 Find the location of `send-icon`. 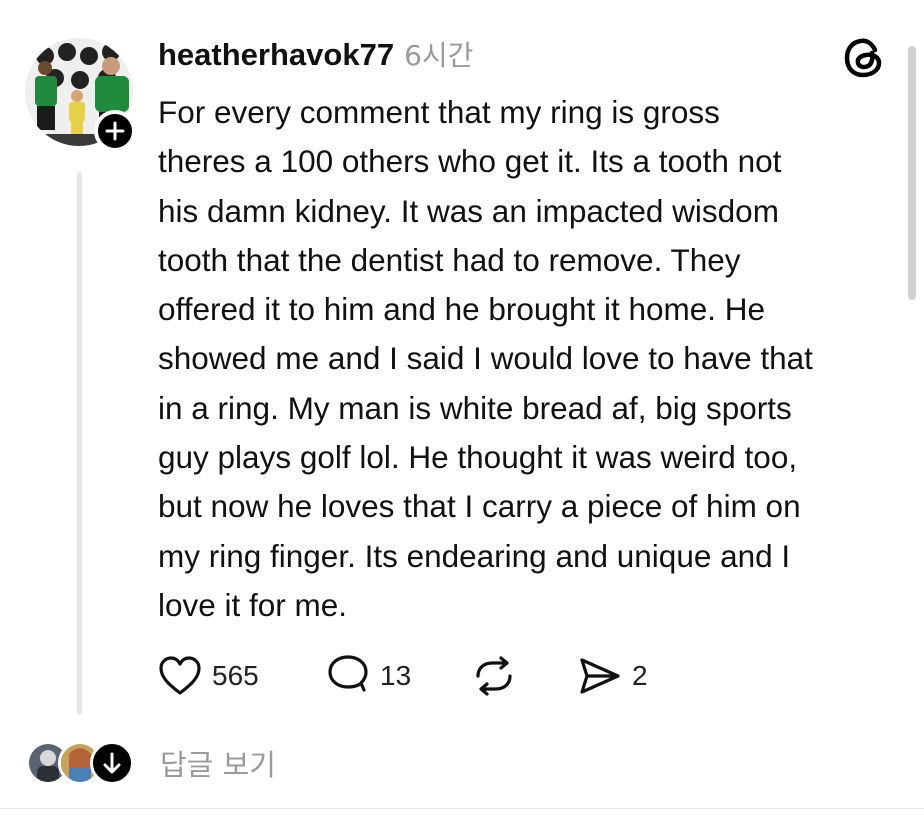

send-icon is located at coordinates (600, 676).